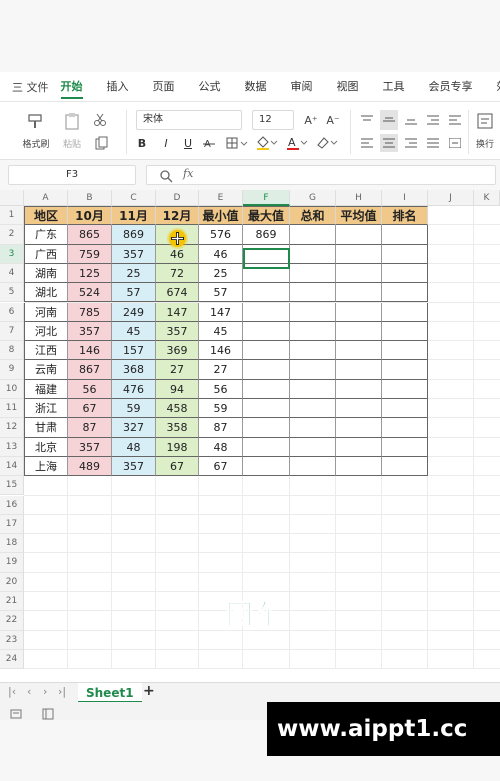  What do you see at coordinates (12, 409) in the screenshot?
I see `row-header-11: 11` at bounding box center [12, 409].